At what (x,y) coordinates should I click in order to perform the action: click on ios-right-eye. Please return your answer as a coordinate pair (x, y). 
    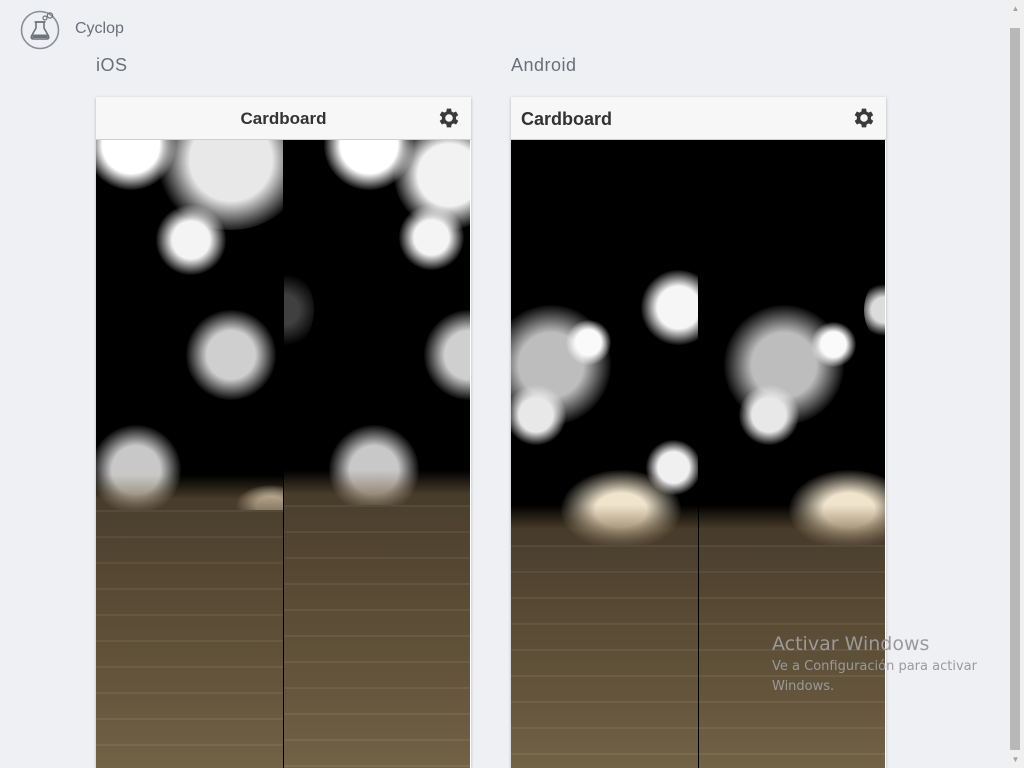
    Looking at the image, I should click on (376, 454).